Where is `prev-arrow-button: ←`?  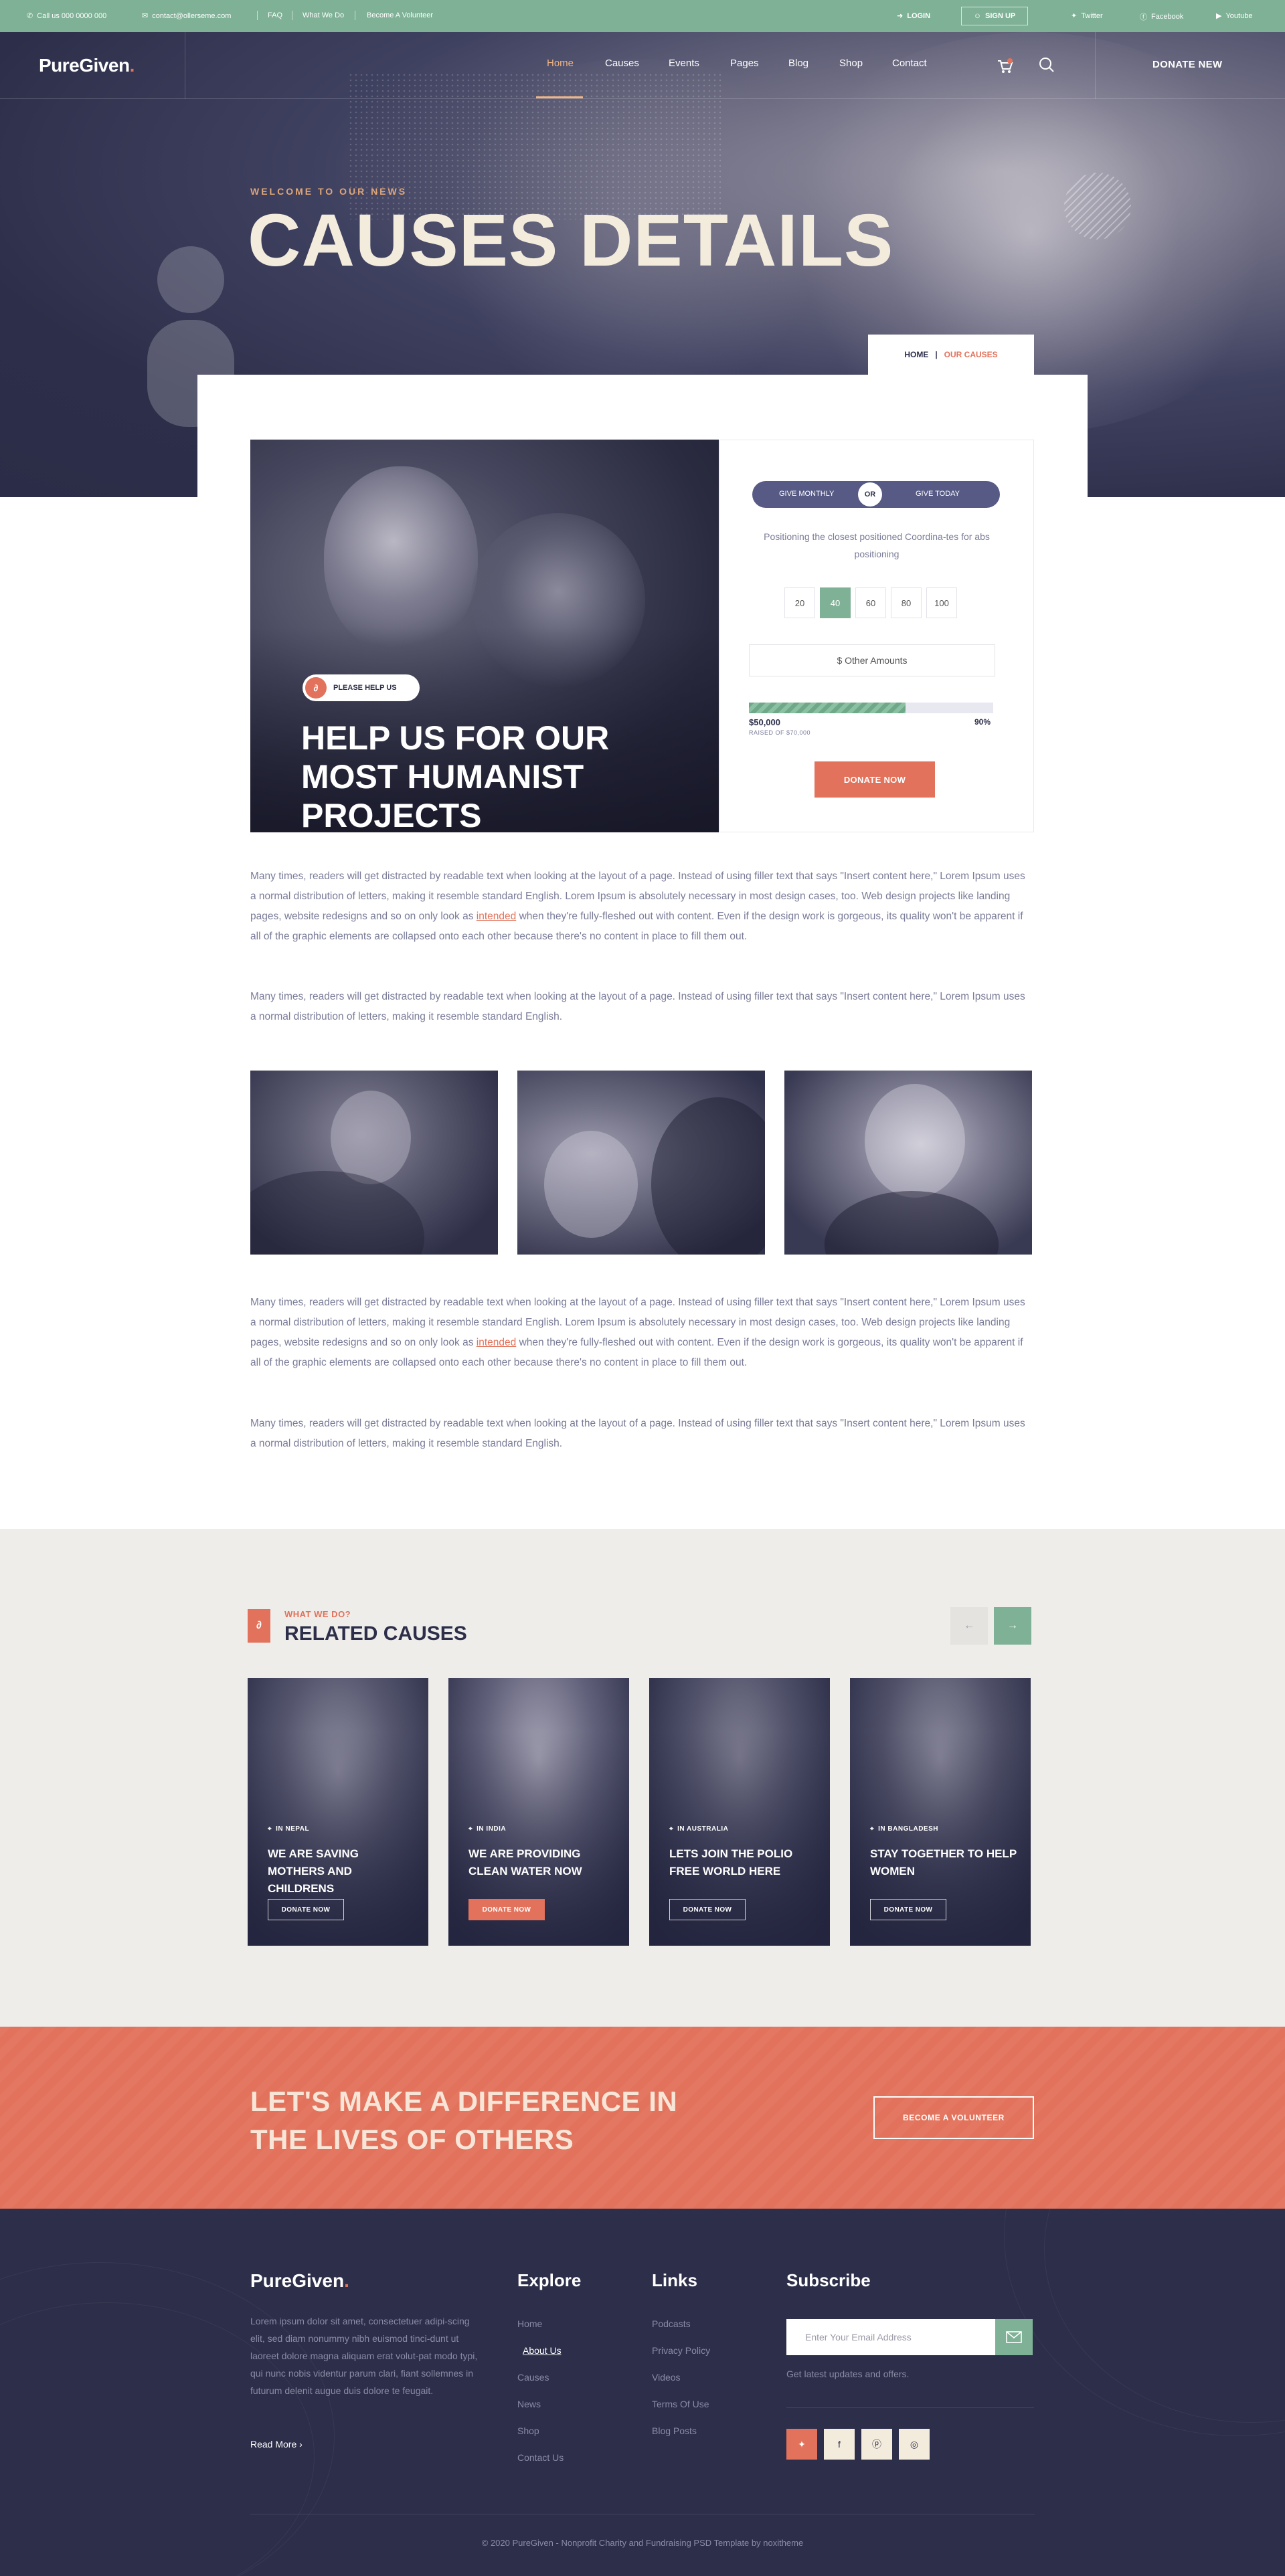
prev-arrow-button: ← is located at coordinates (969, 1626).